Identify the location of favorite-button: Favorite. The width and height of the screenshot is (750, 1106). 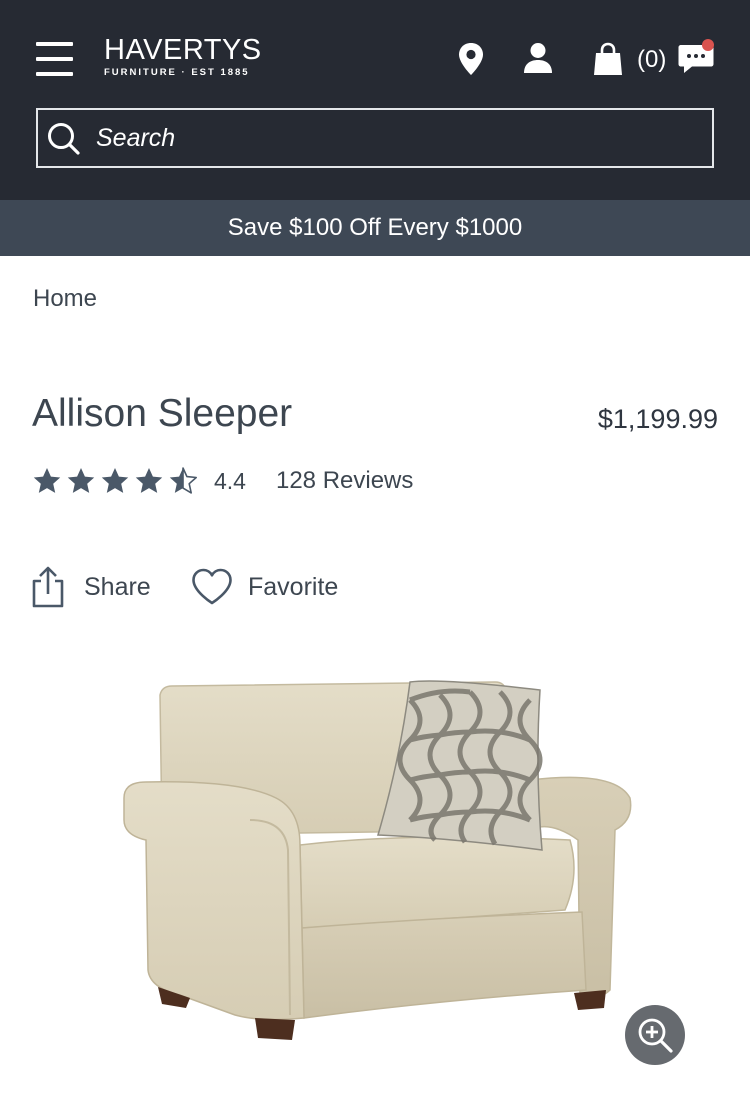
(264, 587).